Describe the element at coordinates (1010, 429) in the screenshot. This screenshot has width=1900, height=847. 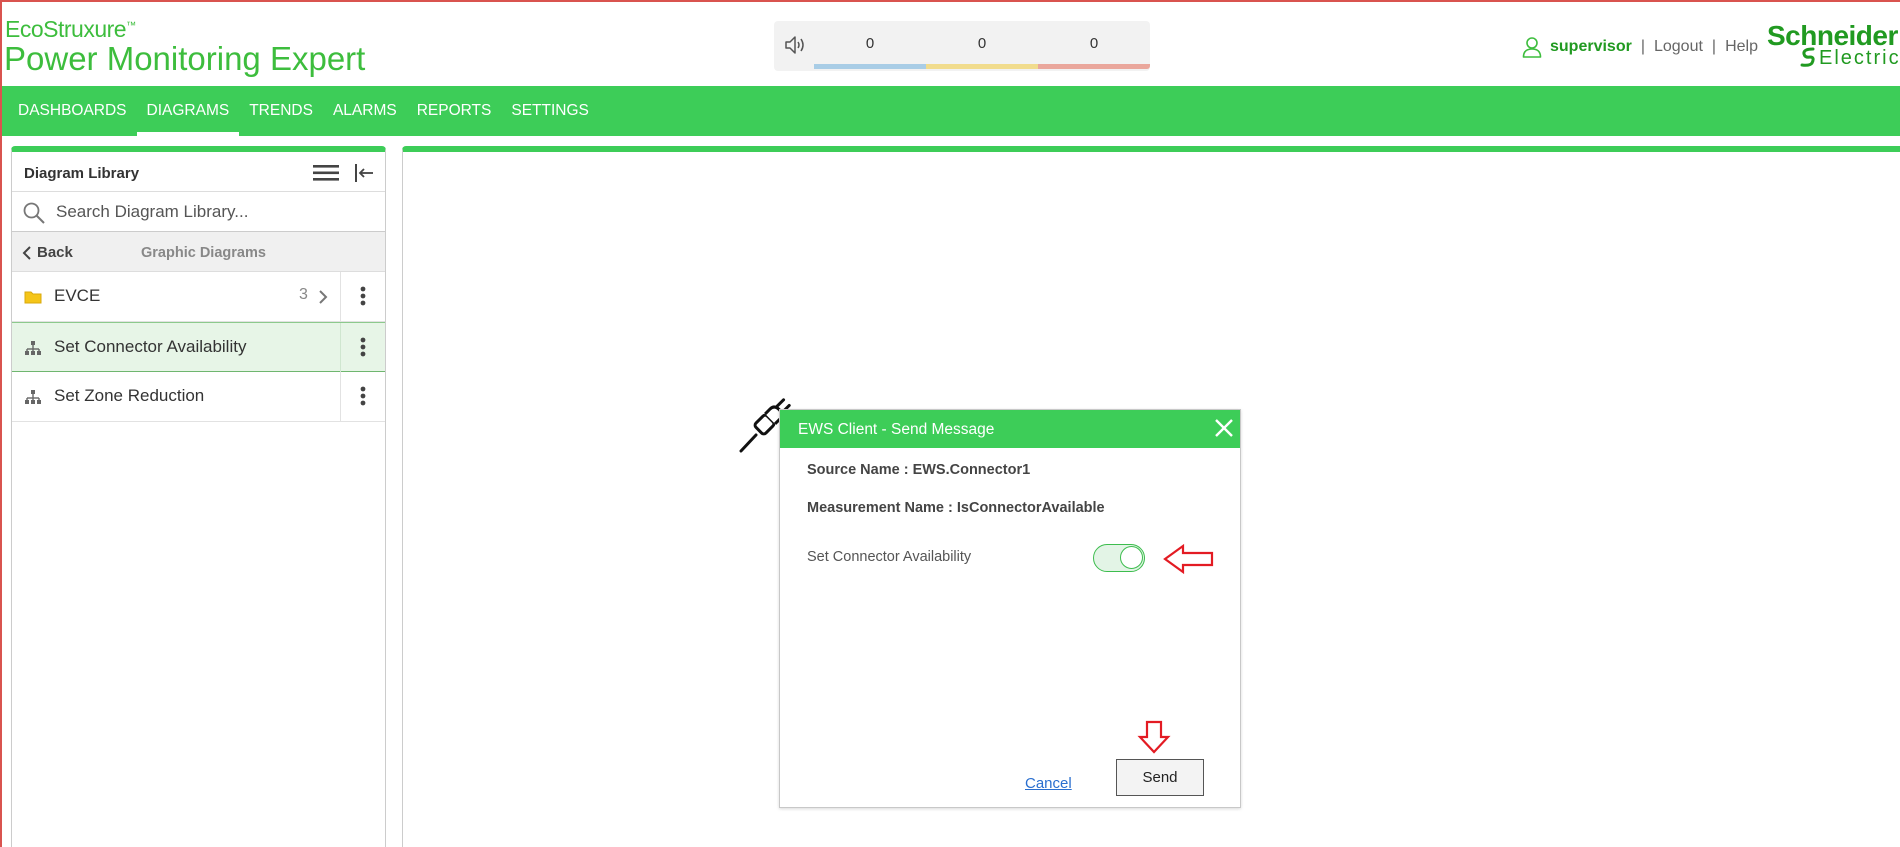
I see `dialog-header: EWS Client - Send Message` at that location.